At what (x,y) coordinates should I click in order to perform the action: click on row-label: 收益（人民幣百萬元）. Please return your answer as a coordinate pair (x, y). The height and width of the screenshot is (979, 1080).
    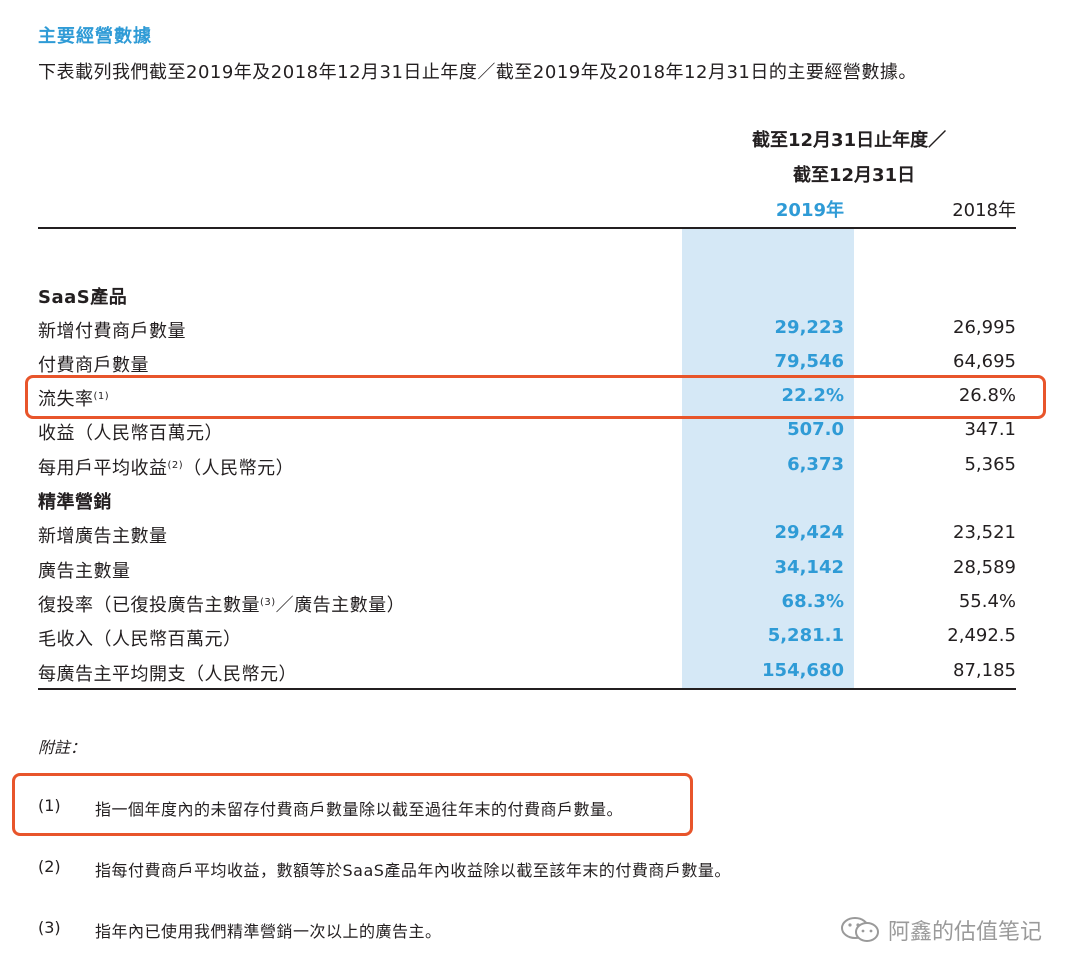
    Looking at the image, I should click on (130, 432).